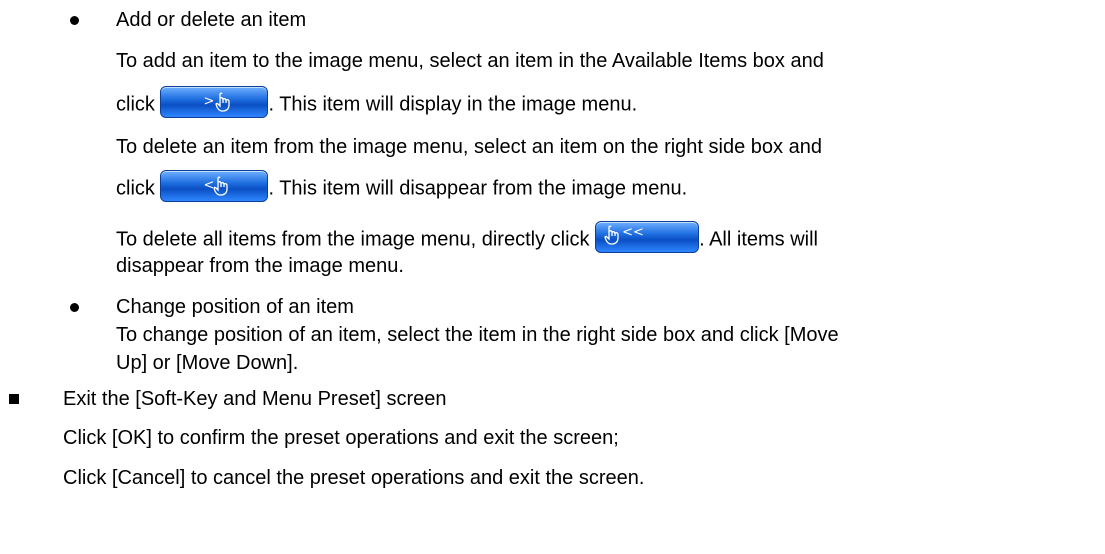  What do you see at coordinates (647, 237) in the screenshot?
I see `remove-all-button-image: <<` at bounding box center [647, 237].